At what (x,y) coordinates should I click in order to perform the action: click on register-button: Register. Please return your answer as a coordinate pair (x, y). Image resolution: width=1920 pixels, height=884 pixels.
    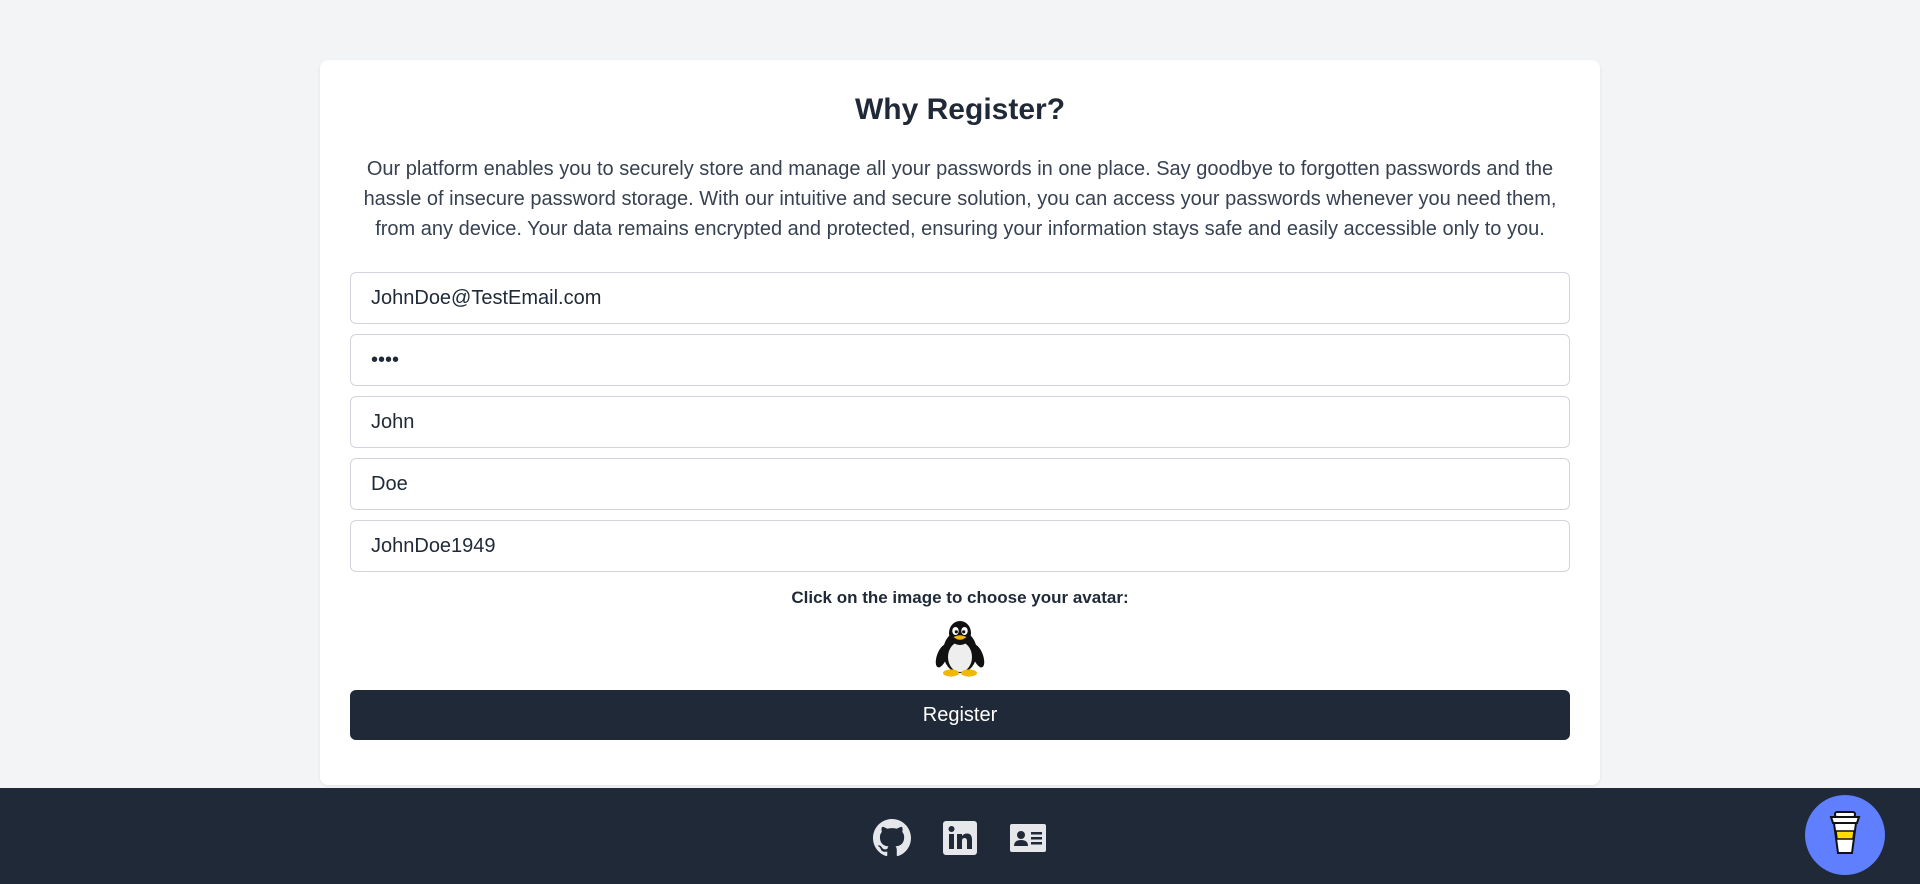
    Looking at the image, I should click on (960, 715).